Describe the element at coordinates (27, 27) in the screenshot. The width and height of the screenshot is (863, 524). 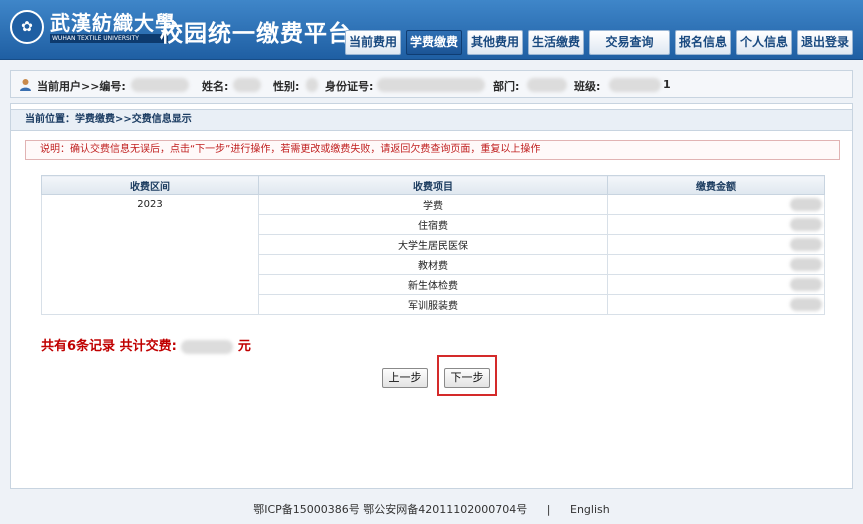
I see `university-seal-icon: ✿` at that location.